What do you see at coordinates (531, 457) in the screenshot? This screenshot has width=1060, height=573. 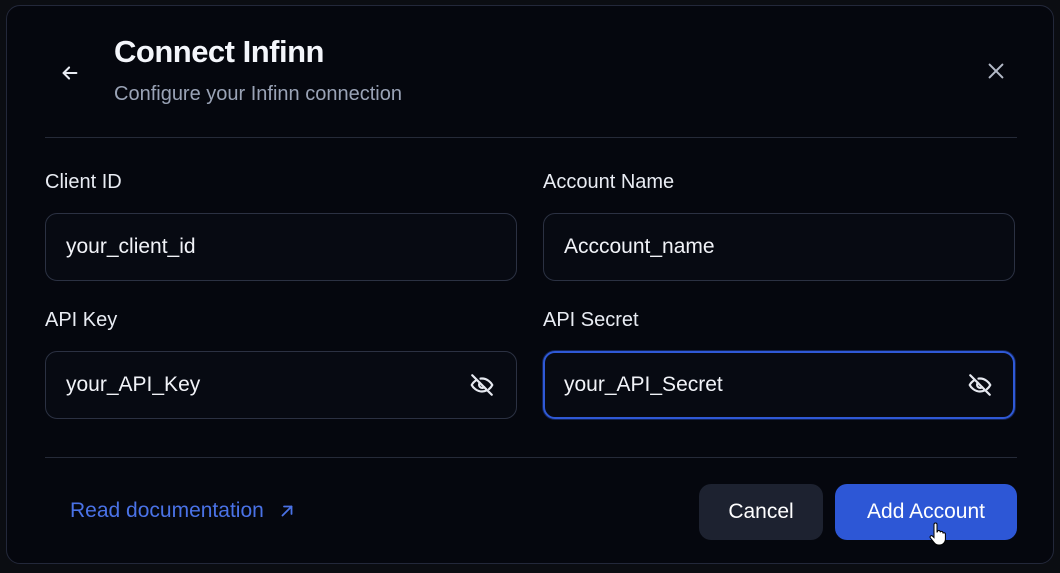 I see `footer-divider` at bounding box center [531, 457].